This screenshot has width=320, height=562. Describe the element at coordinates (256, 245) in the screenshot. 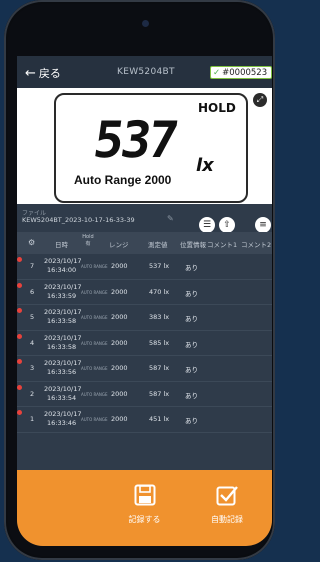

I see `col-comment2: コメント2` at that location.